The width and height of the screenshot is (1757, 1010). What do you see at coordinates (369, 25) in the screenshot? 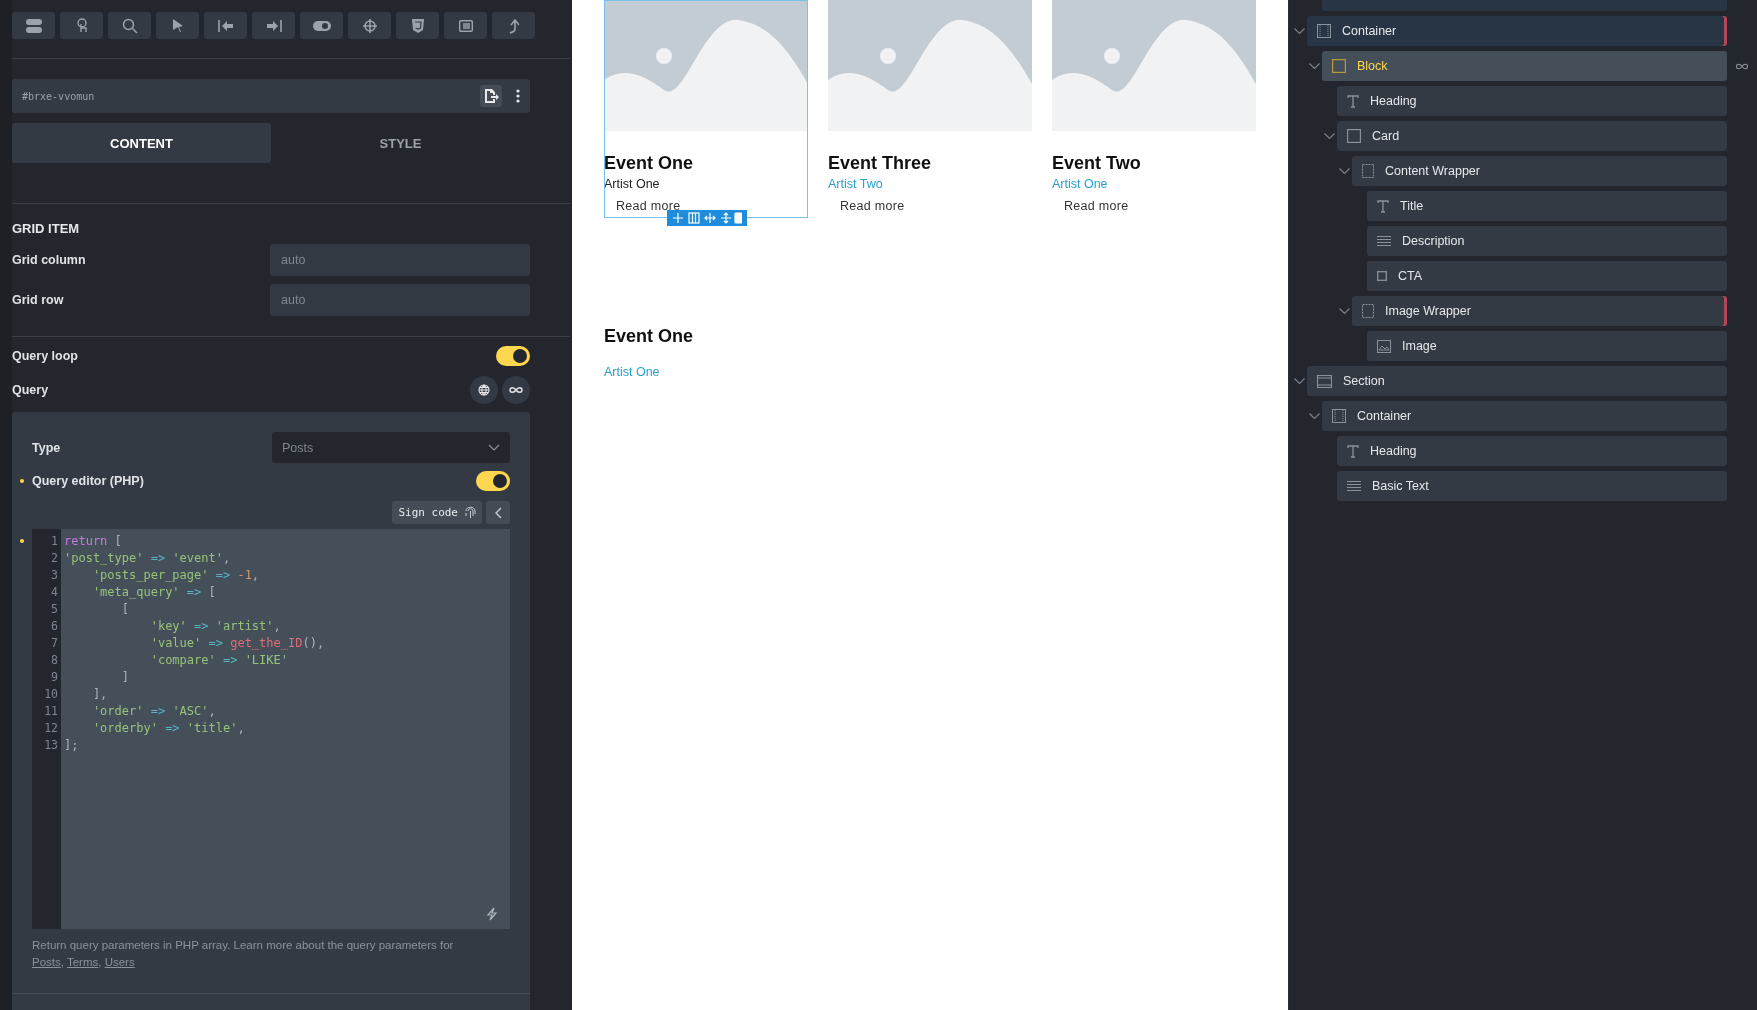
I see `crosshair-button` at bounding box center [369, 25].